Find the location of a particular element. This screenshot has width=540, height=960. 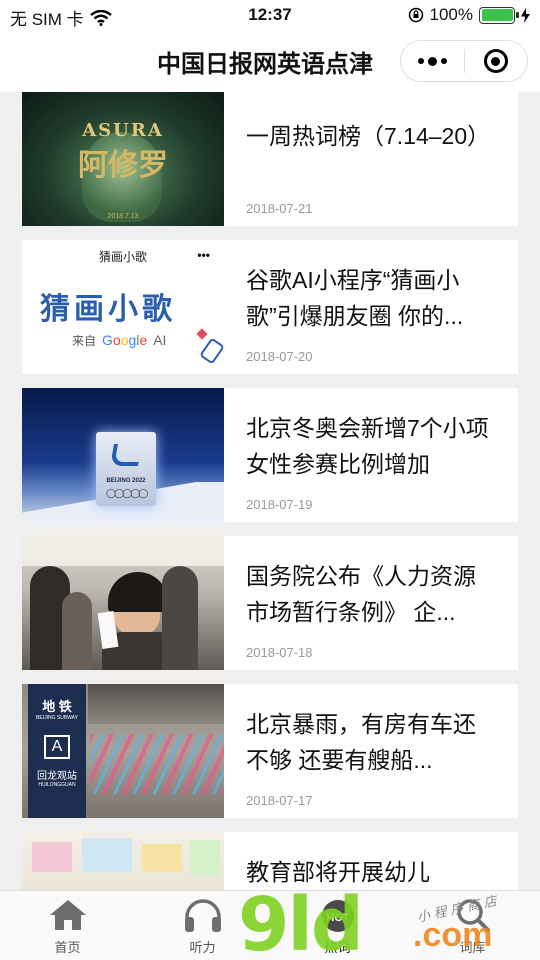

more-dots-icon is located at coordinates (432, 61).